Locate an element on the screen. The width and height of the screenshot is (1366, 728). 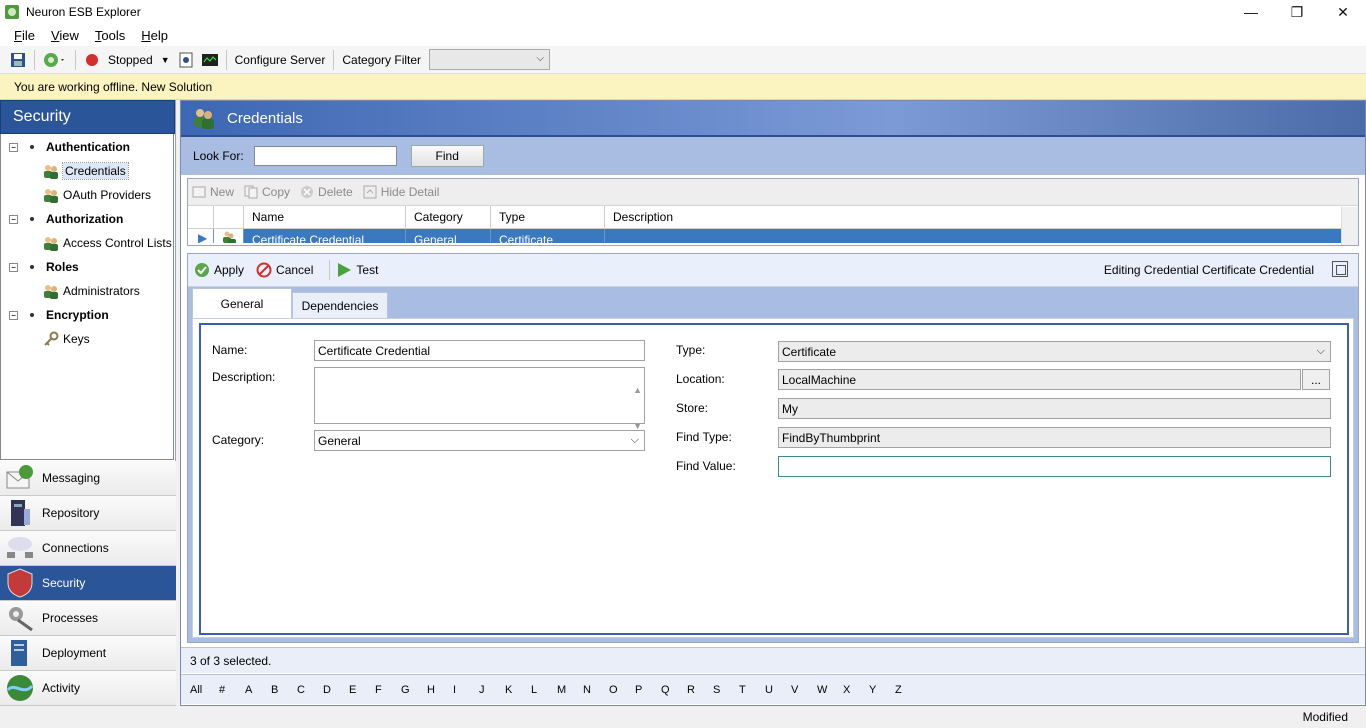
alpha-filter-f: F is located at coordinates (388, 690).